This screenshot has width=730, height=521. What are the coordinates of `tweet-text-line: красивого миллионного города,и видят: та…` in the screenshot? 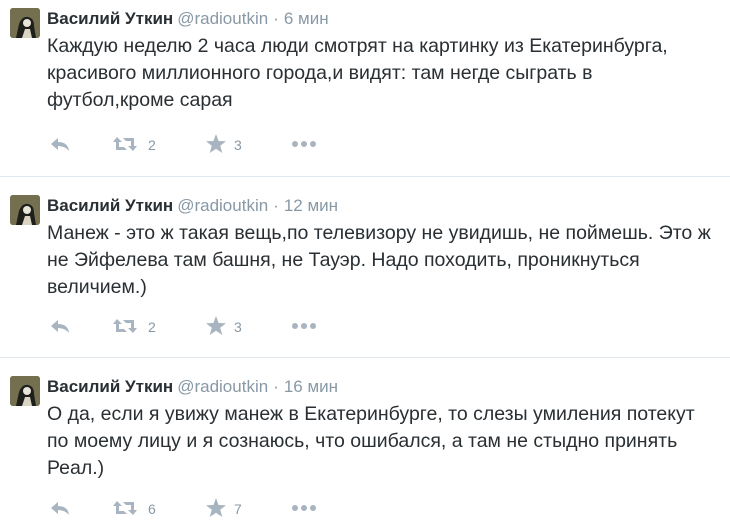 It's located at (320, 73).